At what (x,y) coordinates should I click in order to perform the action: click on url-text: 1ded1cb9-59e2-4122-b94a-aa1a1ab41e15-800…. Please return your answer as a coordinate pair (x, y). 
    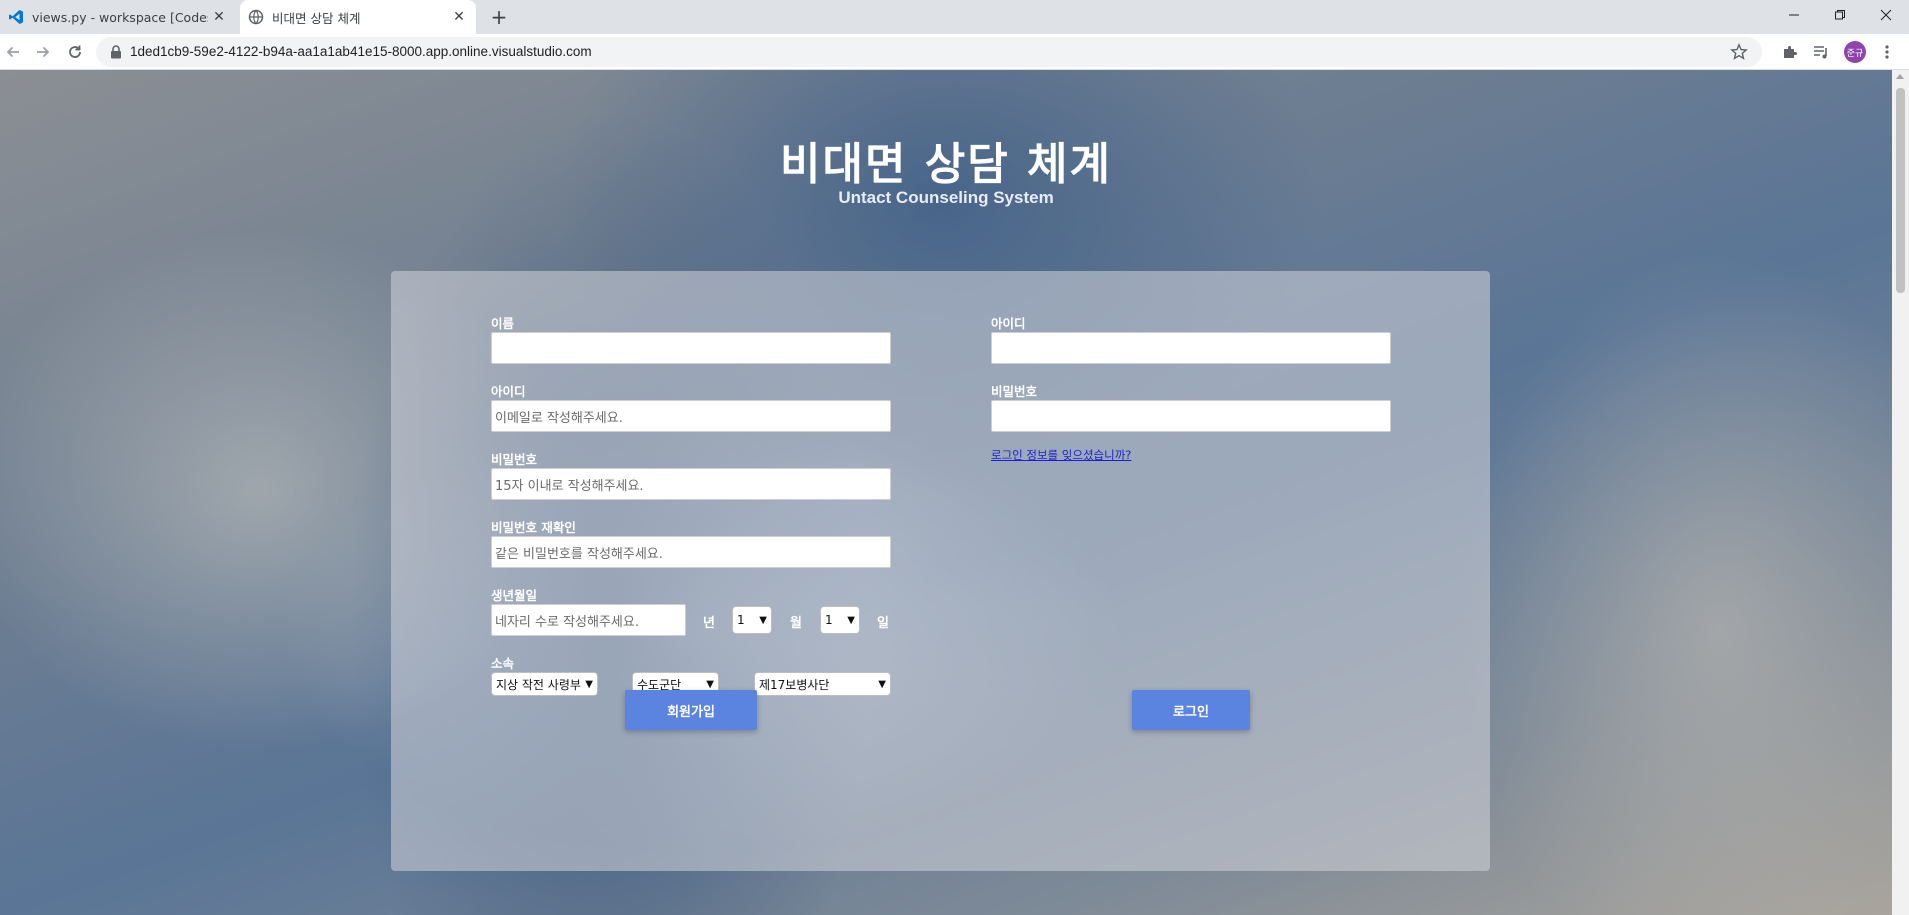
    Looking at the image, I should click on (361, 51).